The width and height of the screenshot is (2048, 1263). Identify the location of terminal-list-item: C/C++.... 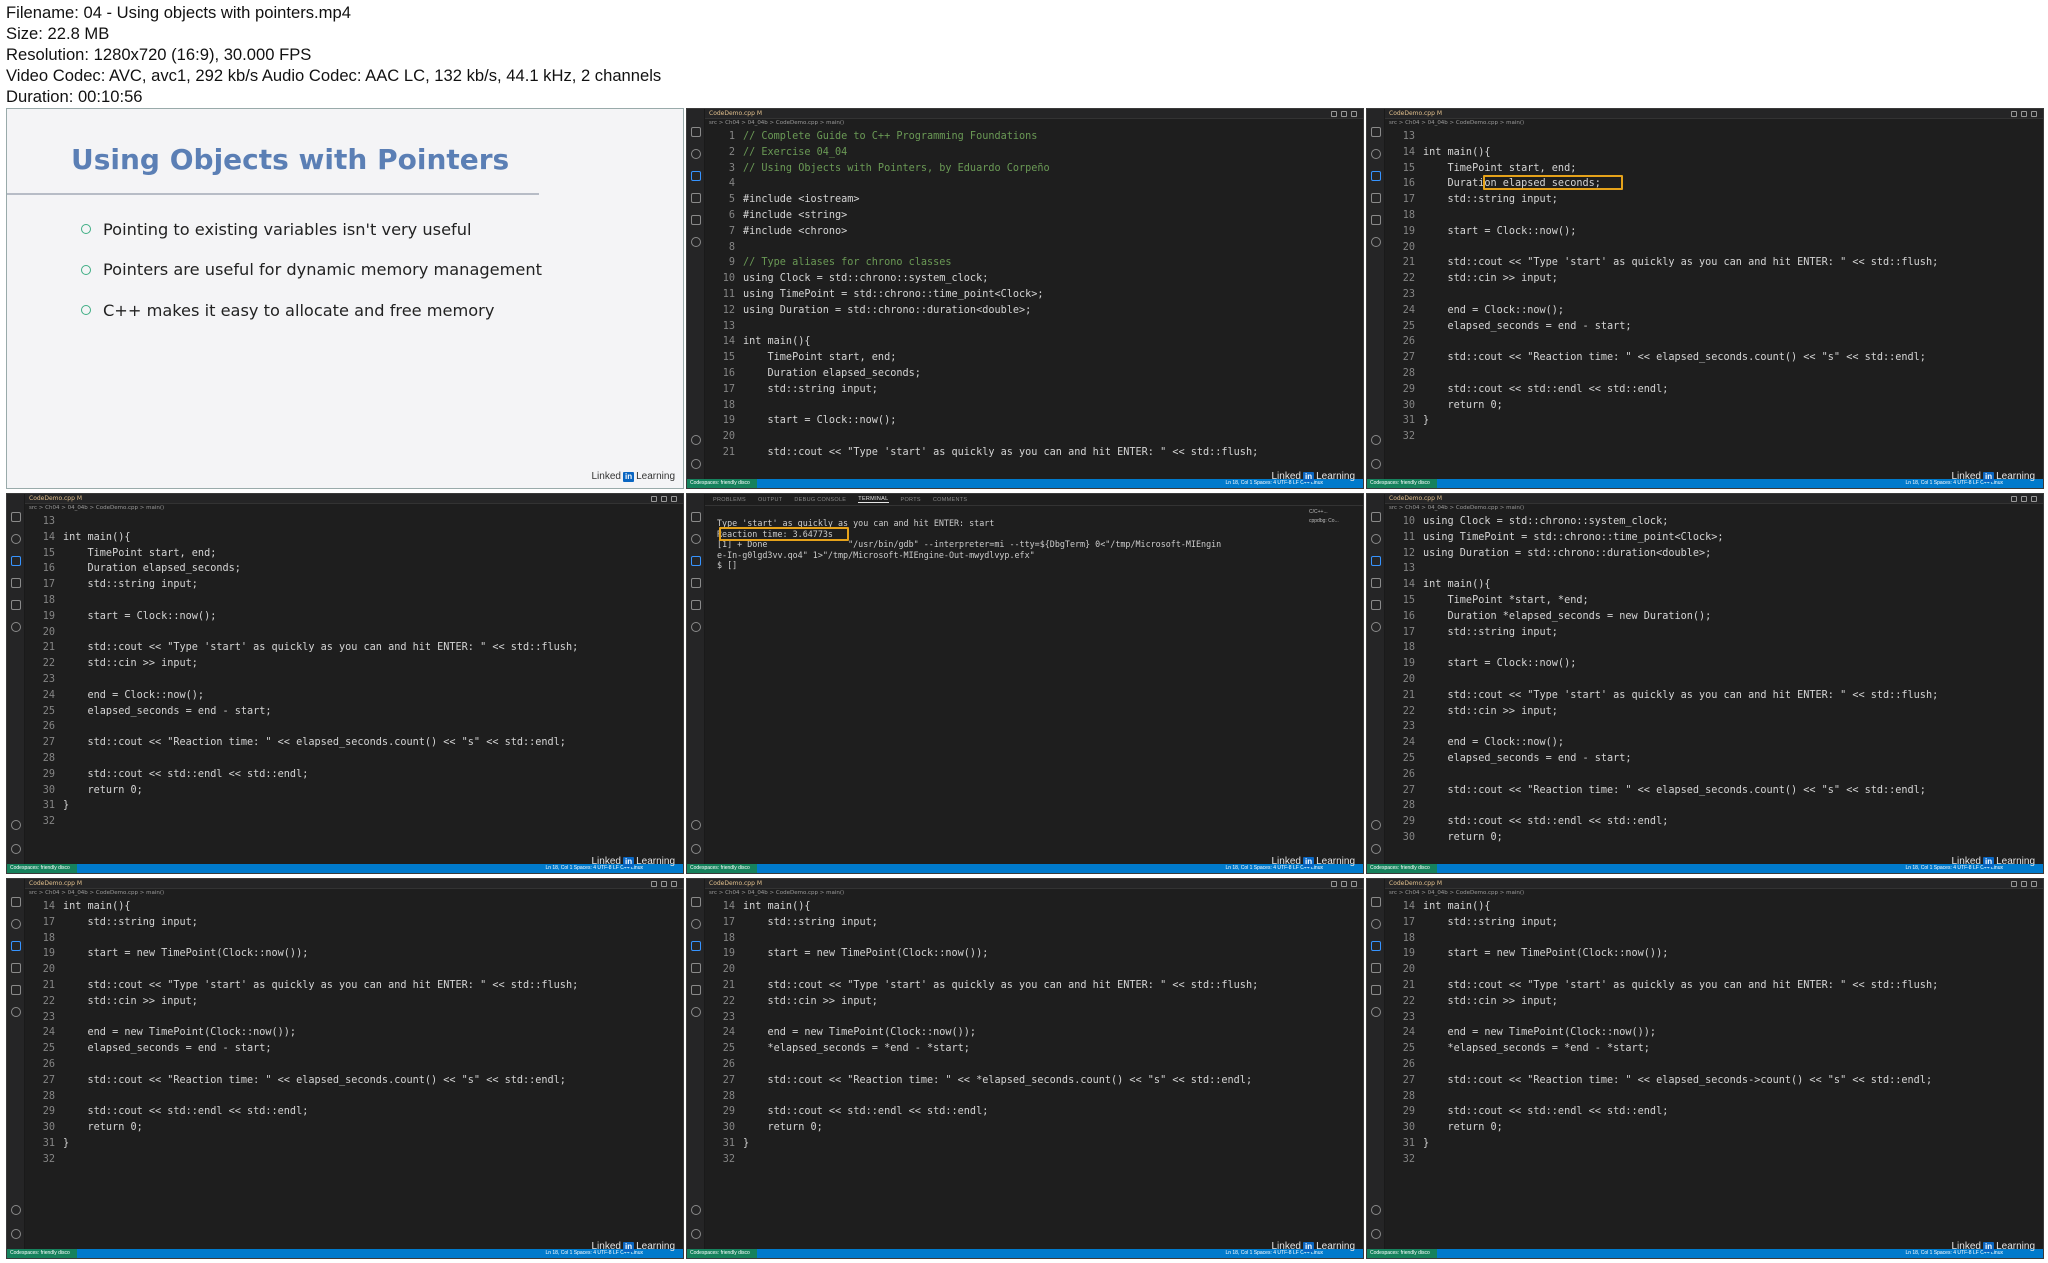
(1333, 512).